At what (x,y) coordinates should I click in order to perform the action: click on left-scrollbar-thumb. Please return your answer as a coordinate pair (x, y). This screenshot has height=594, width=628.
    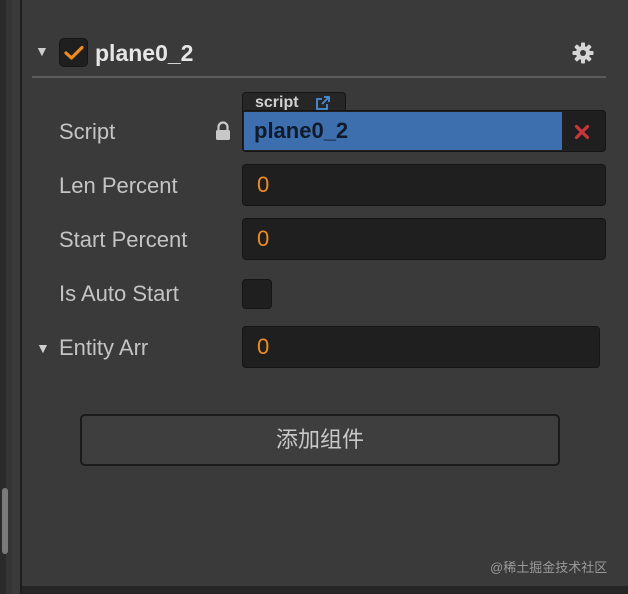
    Looking at the image, I should click on (5, 521).